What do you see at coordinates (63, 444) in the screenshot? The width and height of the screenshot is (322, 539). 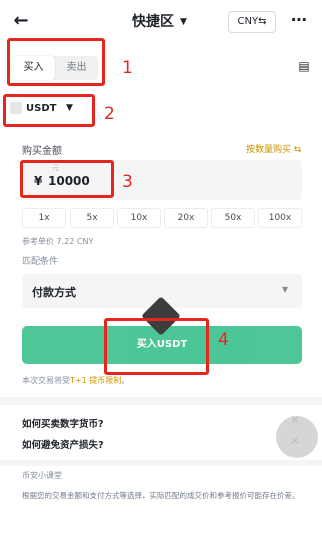 I see `faq-item-avoid-loss: 如何避免资产损失?` at bounding box center [63, 444].